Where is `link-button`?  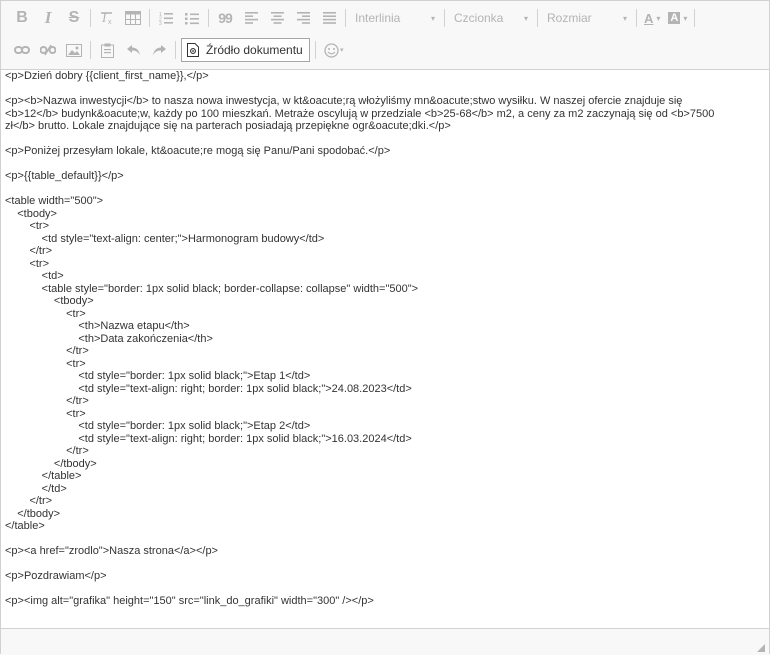
link-button is located at coordinates (22, 50).